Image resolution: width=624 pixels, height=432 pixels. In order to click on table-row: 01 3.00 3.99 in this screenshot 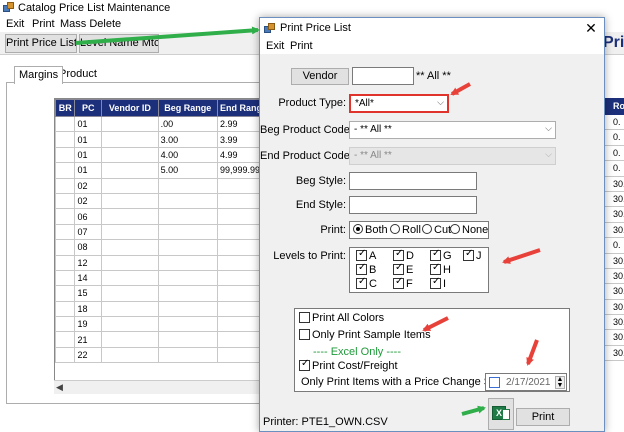, I will do `click(160, 139)`.